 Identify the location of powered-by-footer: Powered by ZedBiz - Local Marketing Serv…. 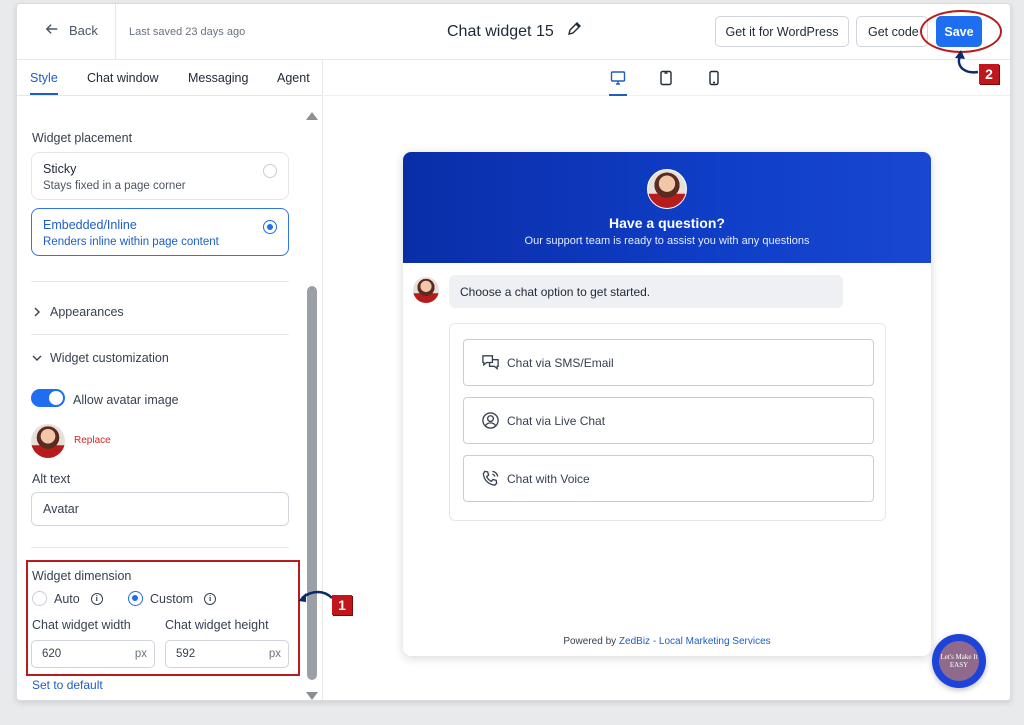
(667, 641).